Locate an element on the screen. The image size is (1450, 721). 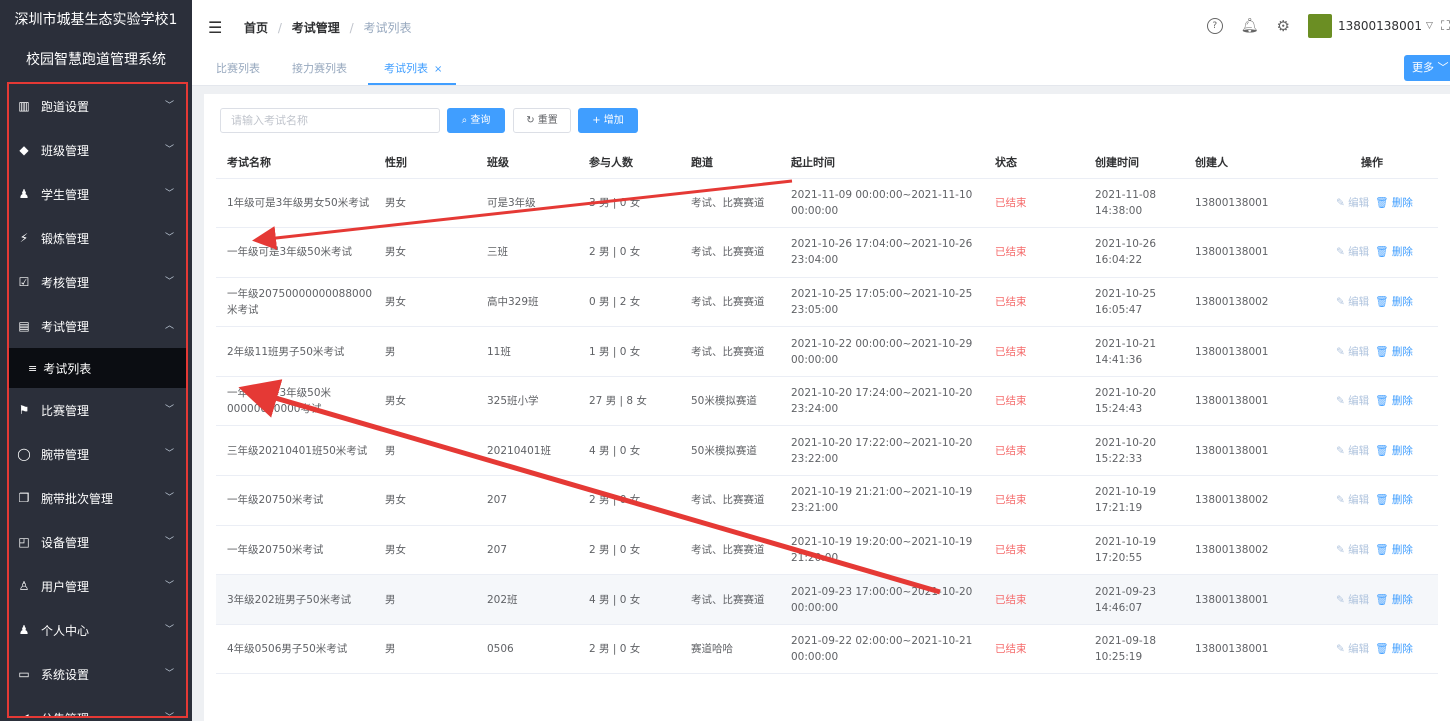
fullscreen-icon: ⛶ is located at coordinates (1445, 26).